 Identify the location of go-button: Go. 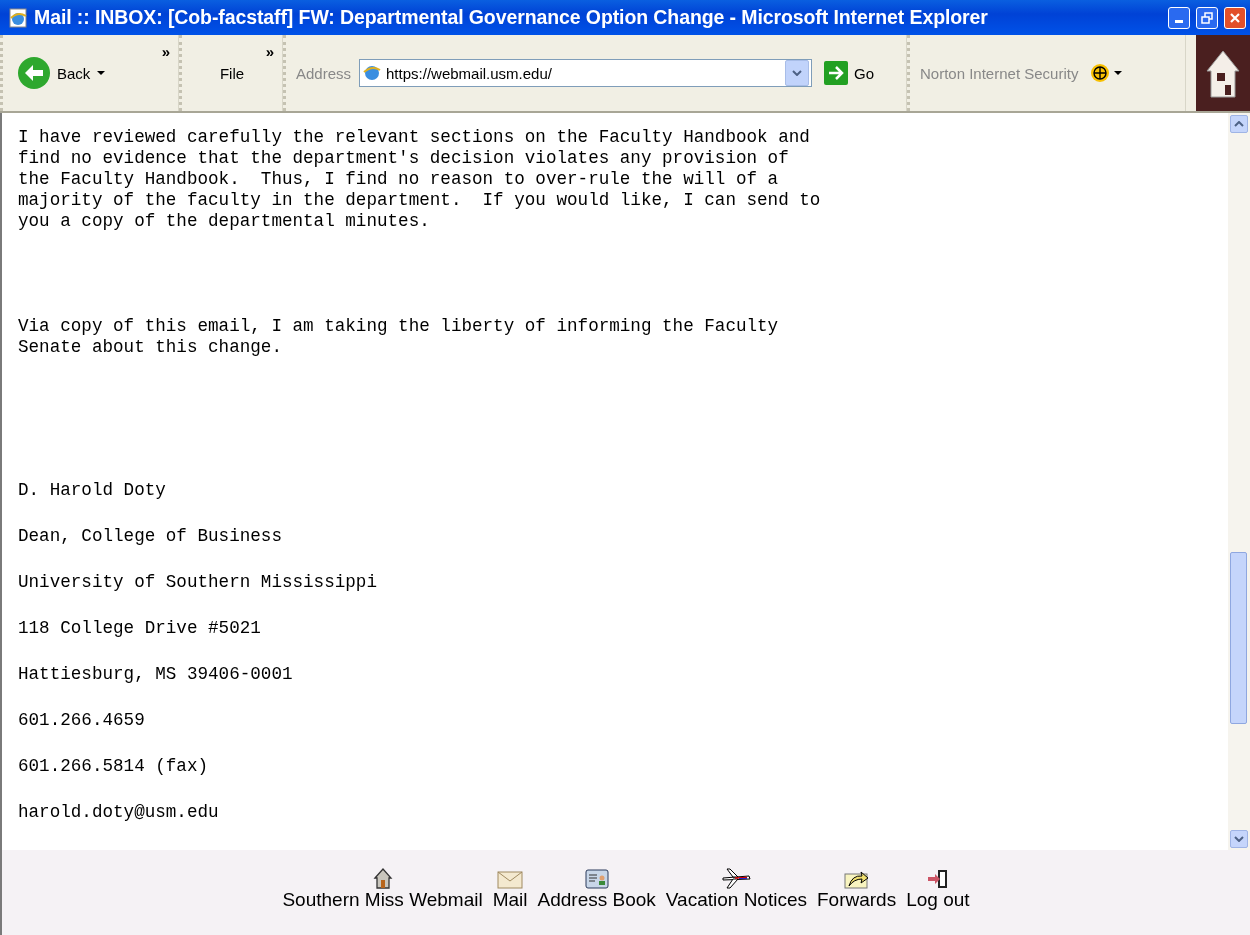
(849, 73).